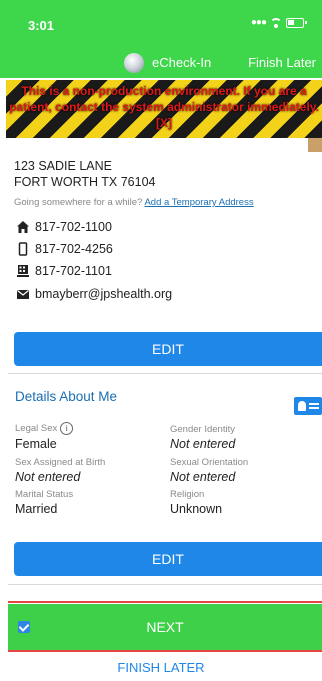 Image resolution: width=322 pixels, height=681 pixels. What do you see at coordinates (282, 62) in the screenshot?
I see `finish-later-link: Finish Later` at bounding box center [282, 62].